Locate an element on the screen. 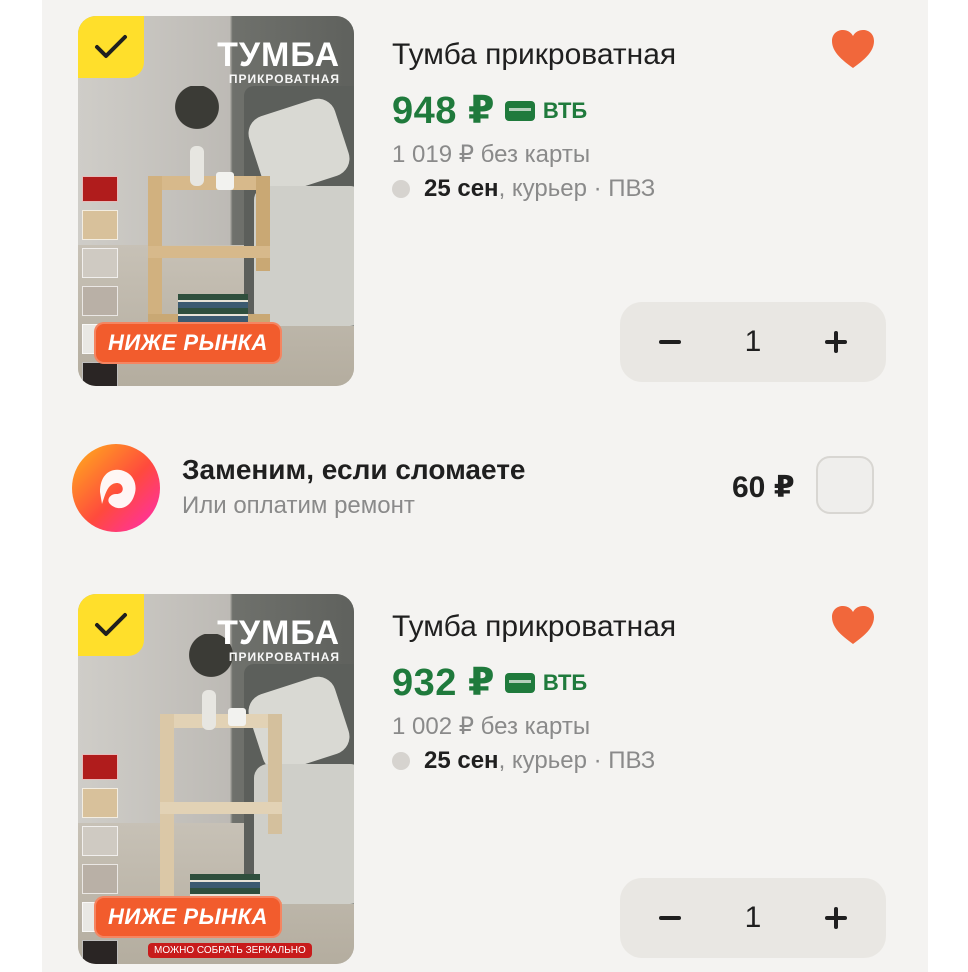  mirror-assembly-banner: МОЖНО СОБРАТЬ ЗЕРКАЛЬНО is located at coordinates (230, 950).